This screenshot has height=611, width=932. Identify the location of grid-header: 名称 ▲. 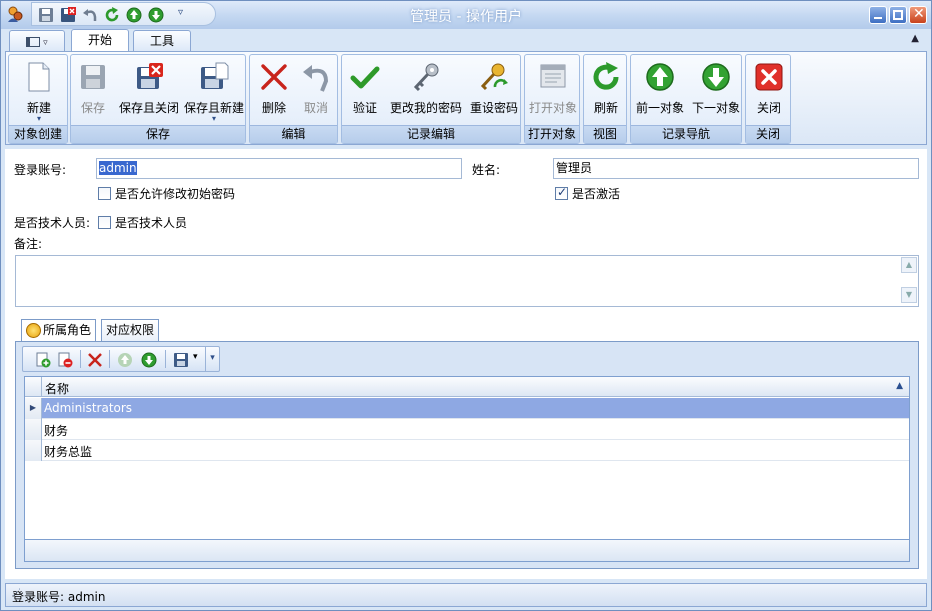
(467, 387).